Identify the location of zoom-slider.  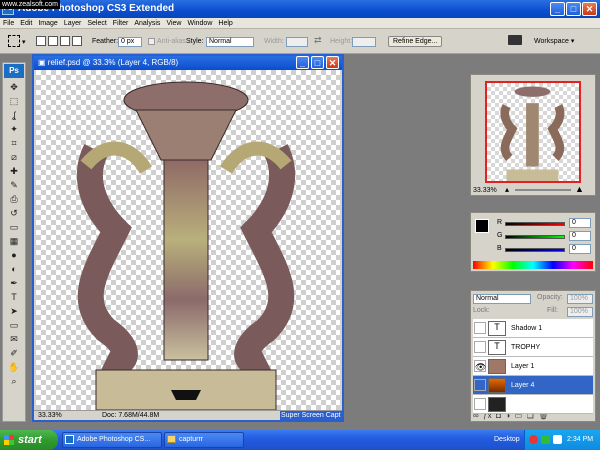
(543, 190).